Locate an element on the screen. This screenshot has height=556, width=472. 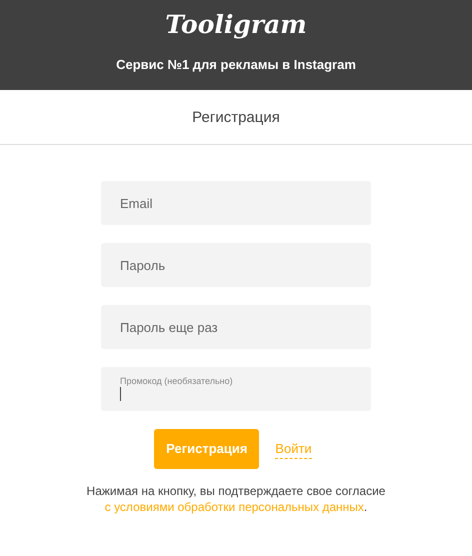
page-title: Регистрация is located at coordinates (236, 117).